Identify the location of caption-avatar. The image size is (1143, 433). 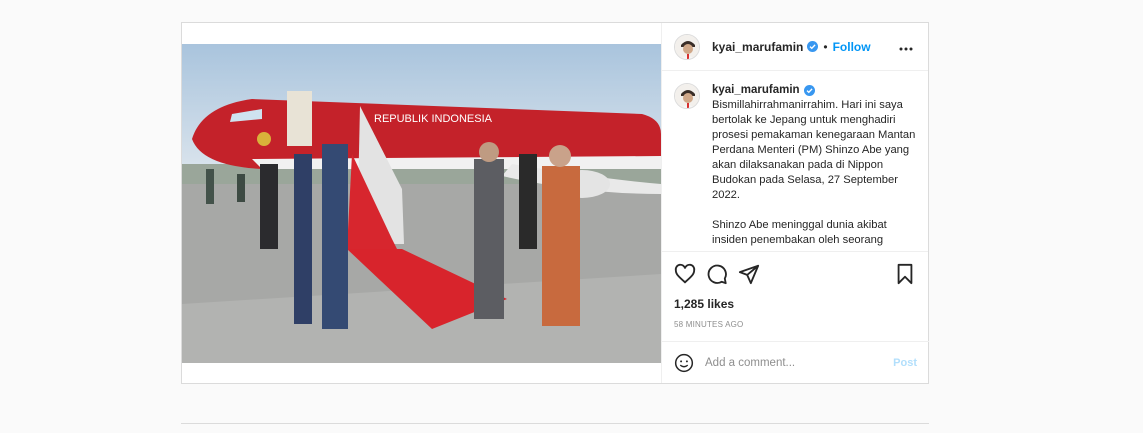
(687, 96).